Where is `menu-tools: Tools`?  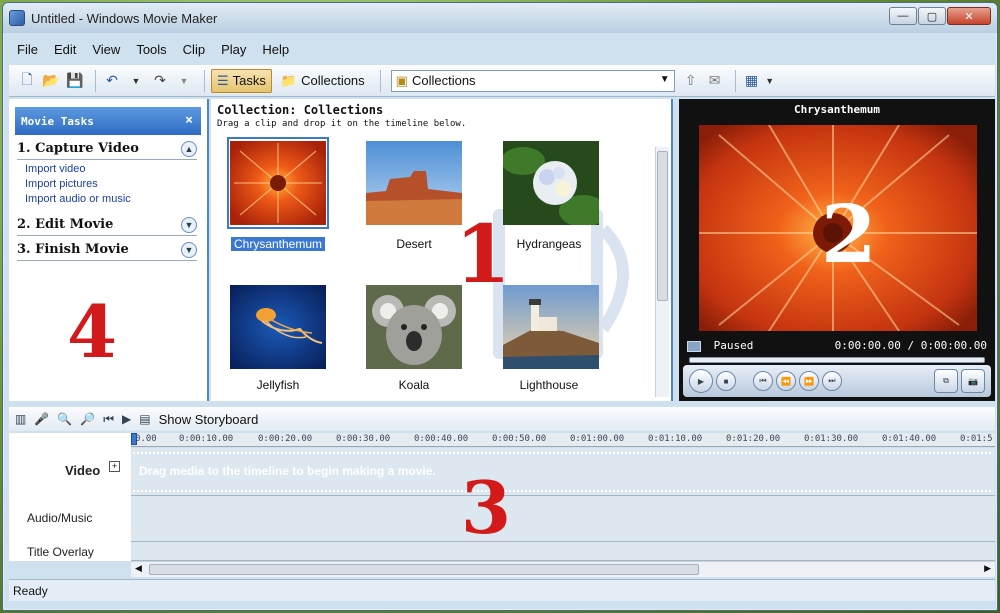
menu-tools: Tools is located at coordinates (151, 49).